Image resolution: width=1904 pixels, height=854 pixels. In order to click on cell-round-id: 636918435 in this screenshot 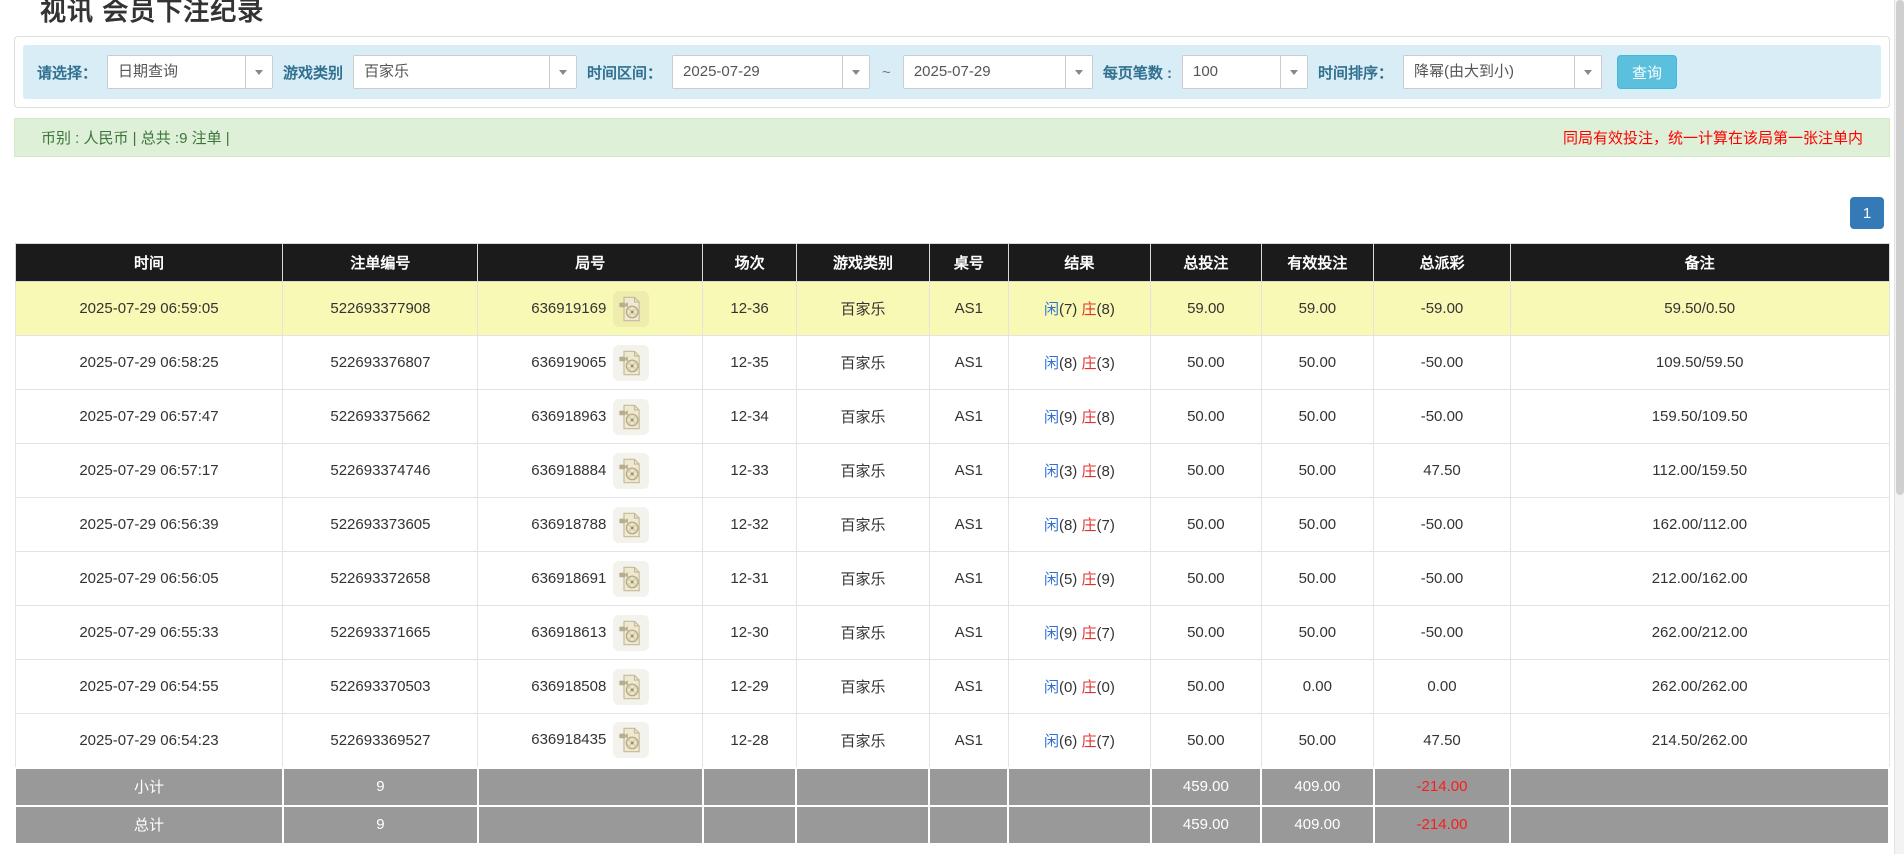, I will do `click(590, 740)`.